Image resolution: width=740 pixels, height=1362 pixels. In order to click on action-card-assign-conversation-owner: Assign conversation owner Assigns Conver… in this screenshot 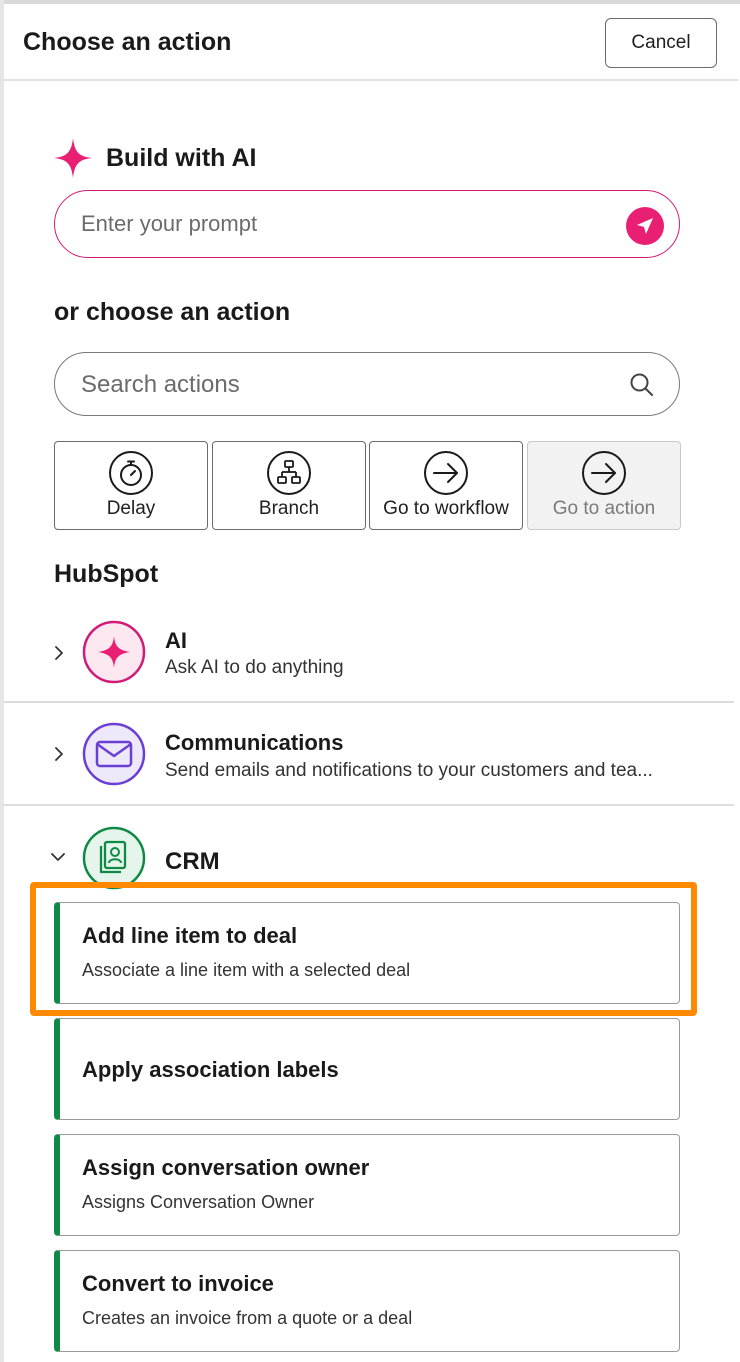, I will do `click(367, 1185)`.